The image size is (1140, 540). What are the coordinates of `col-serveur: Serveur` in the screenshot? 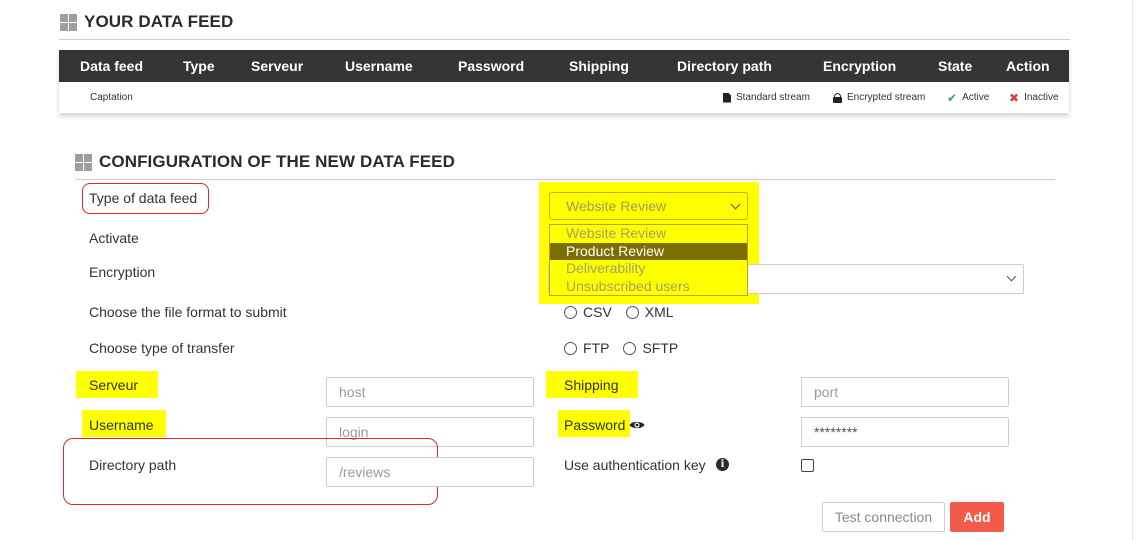 It's located at (277, 66).